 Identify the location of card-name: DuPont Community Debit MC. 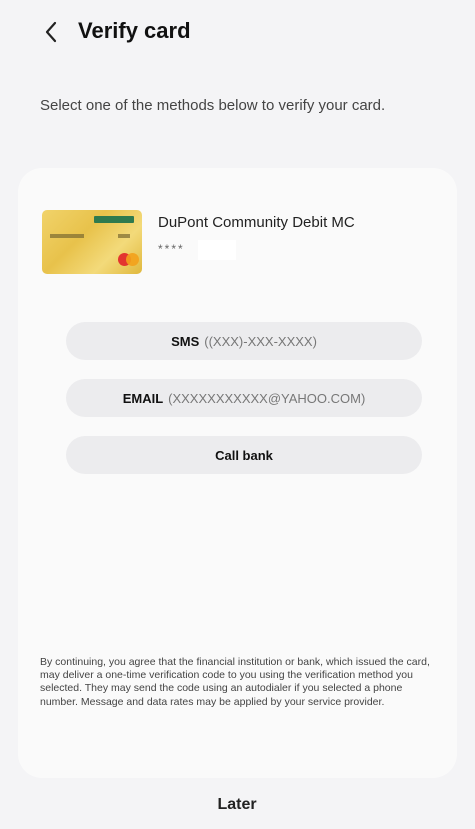
(256, 222).